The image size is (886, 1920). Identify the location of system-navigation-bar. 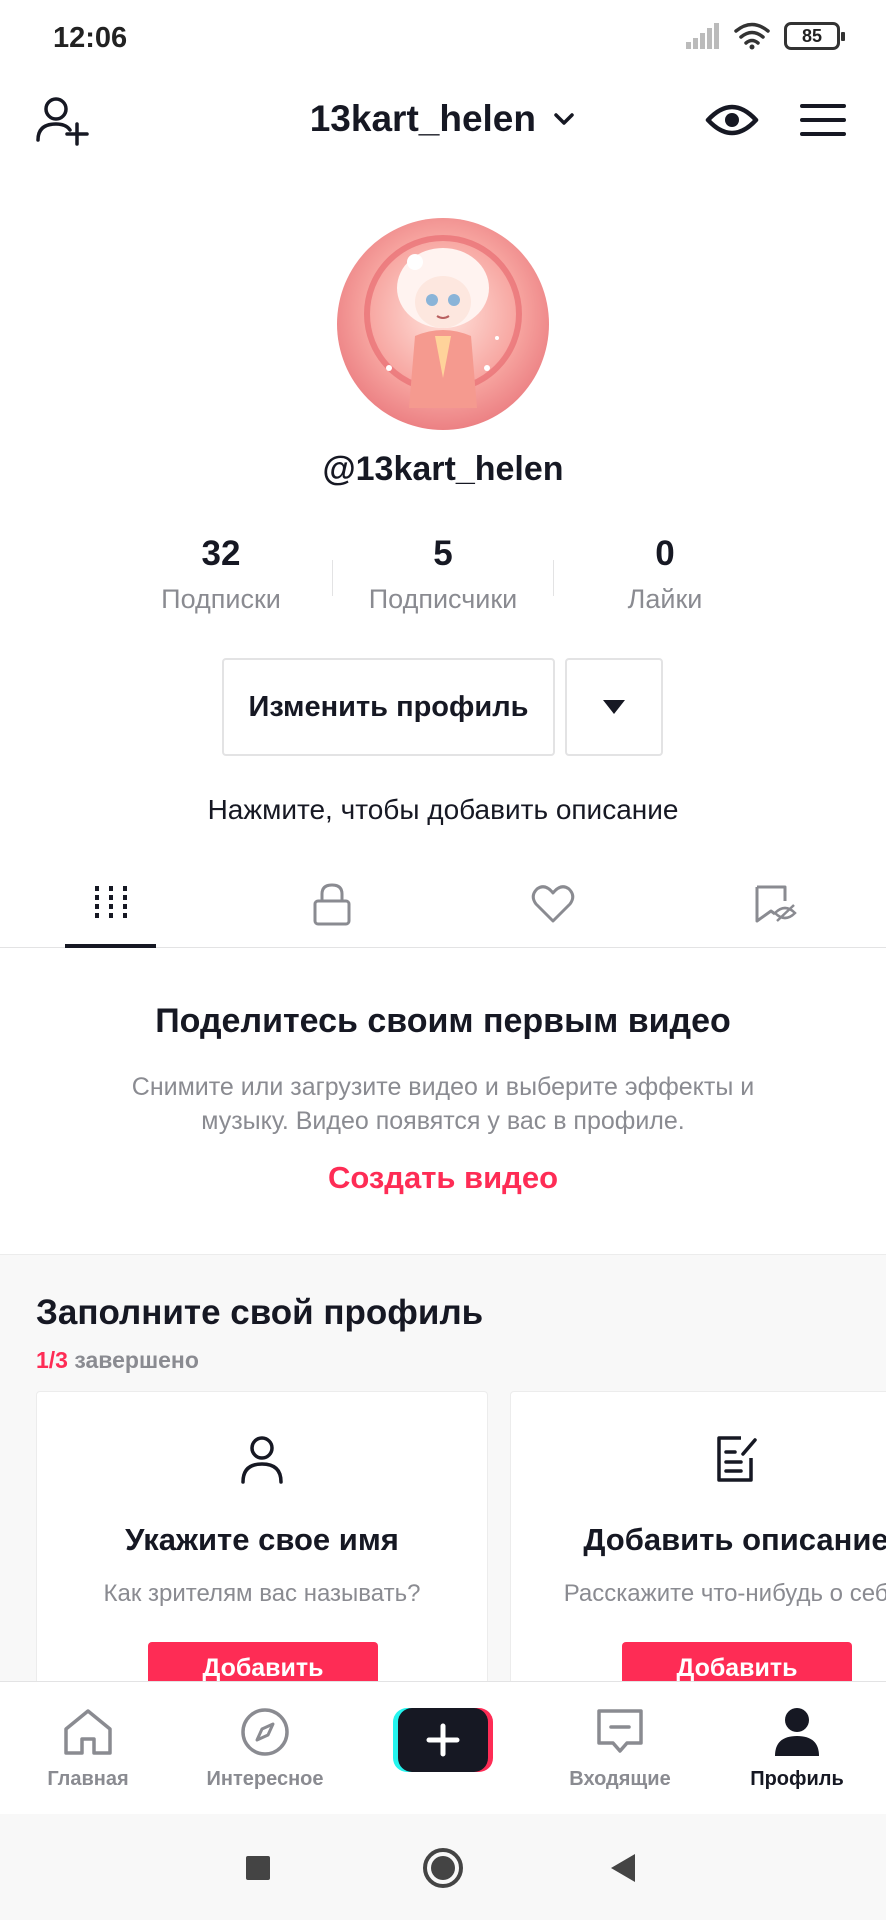
(443, 1867).